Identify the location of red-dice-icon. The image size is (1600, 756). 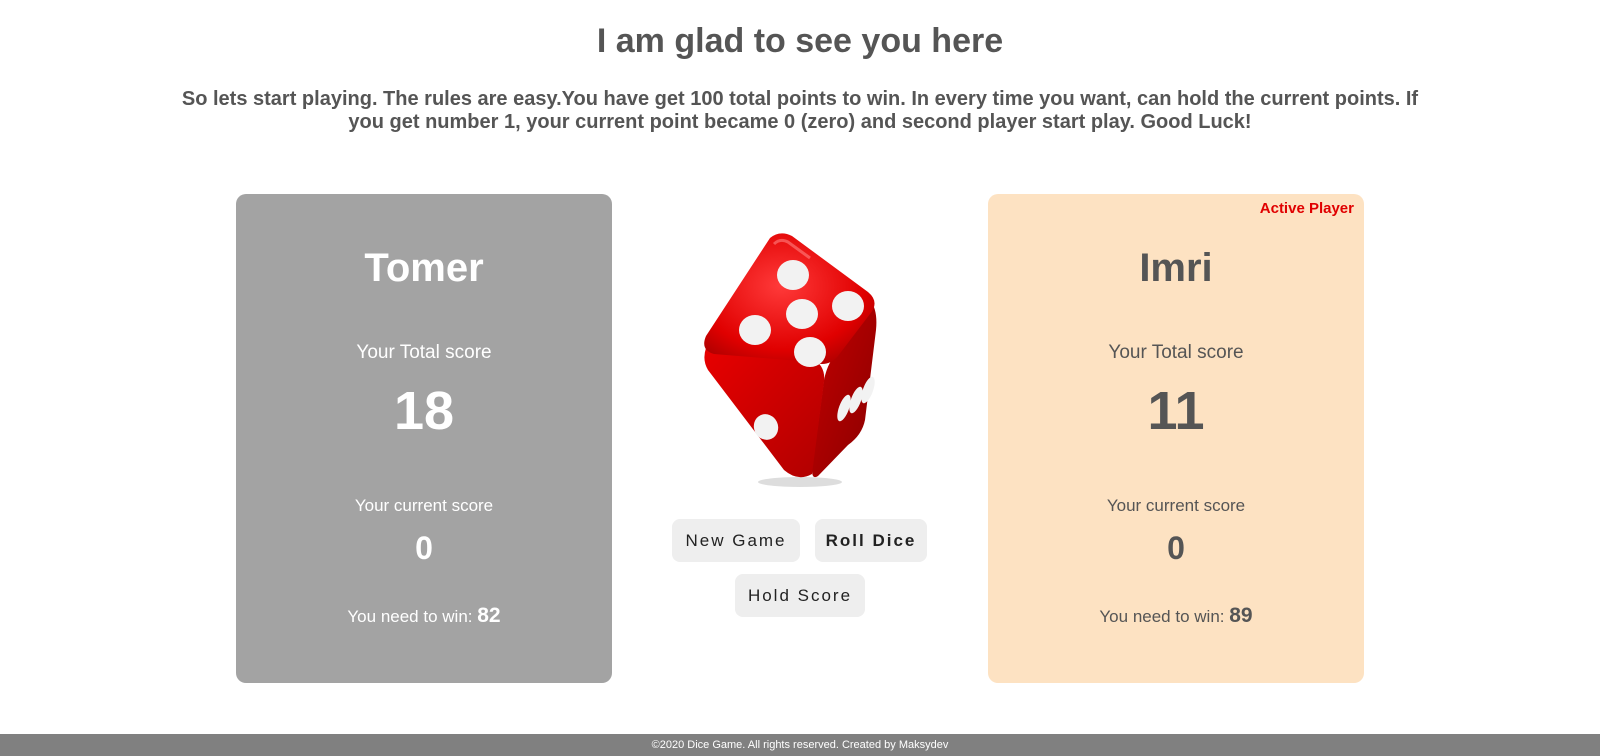
(800, 362).